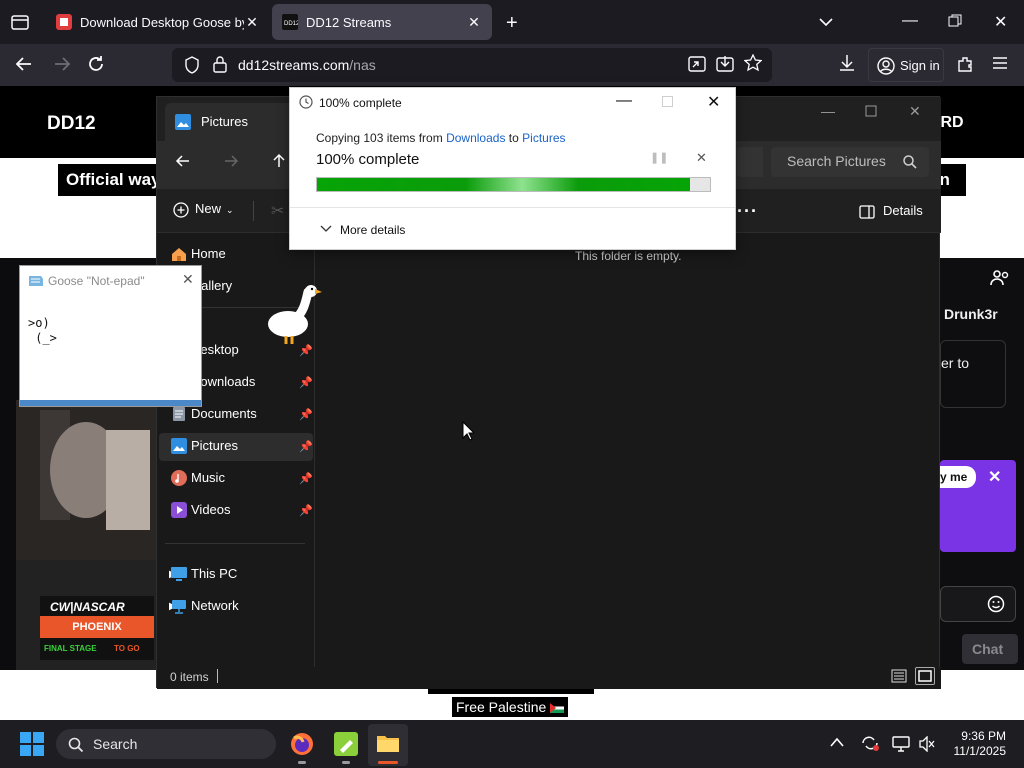 The width and height of the screenshot is (1024, 768). Describe the element at coordinates (847, 63) in the screenshot. I see `downloads-icon` at that location.